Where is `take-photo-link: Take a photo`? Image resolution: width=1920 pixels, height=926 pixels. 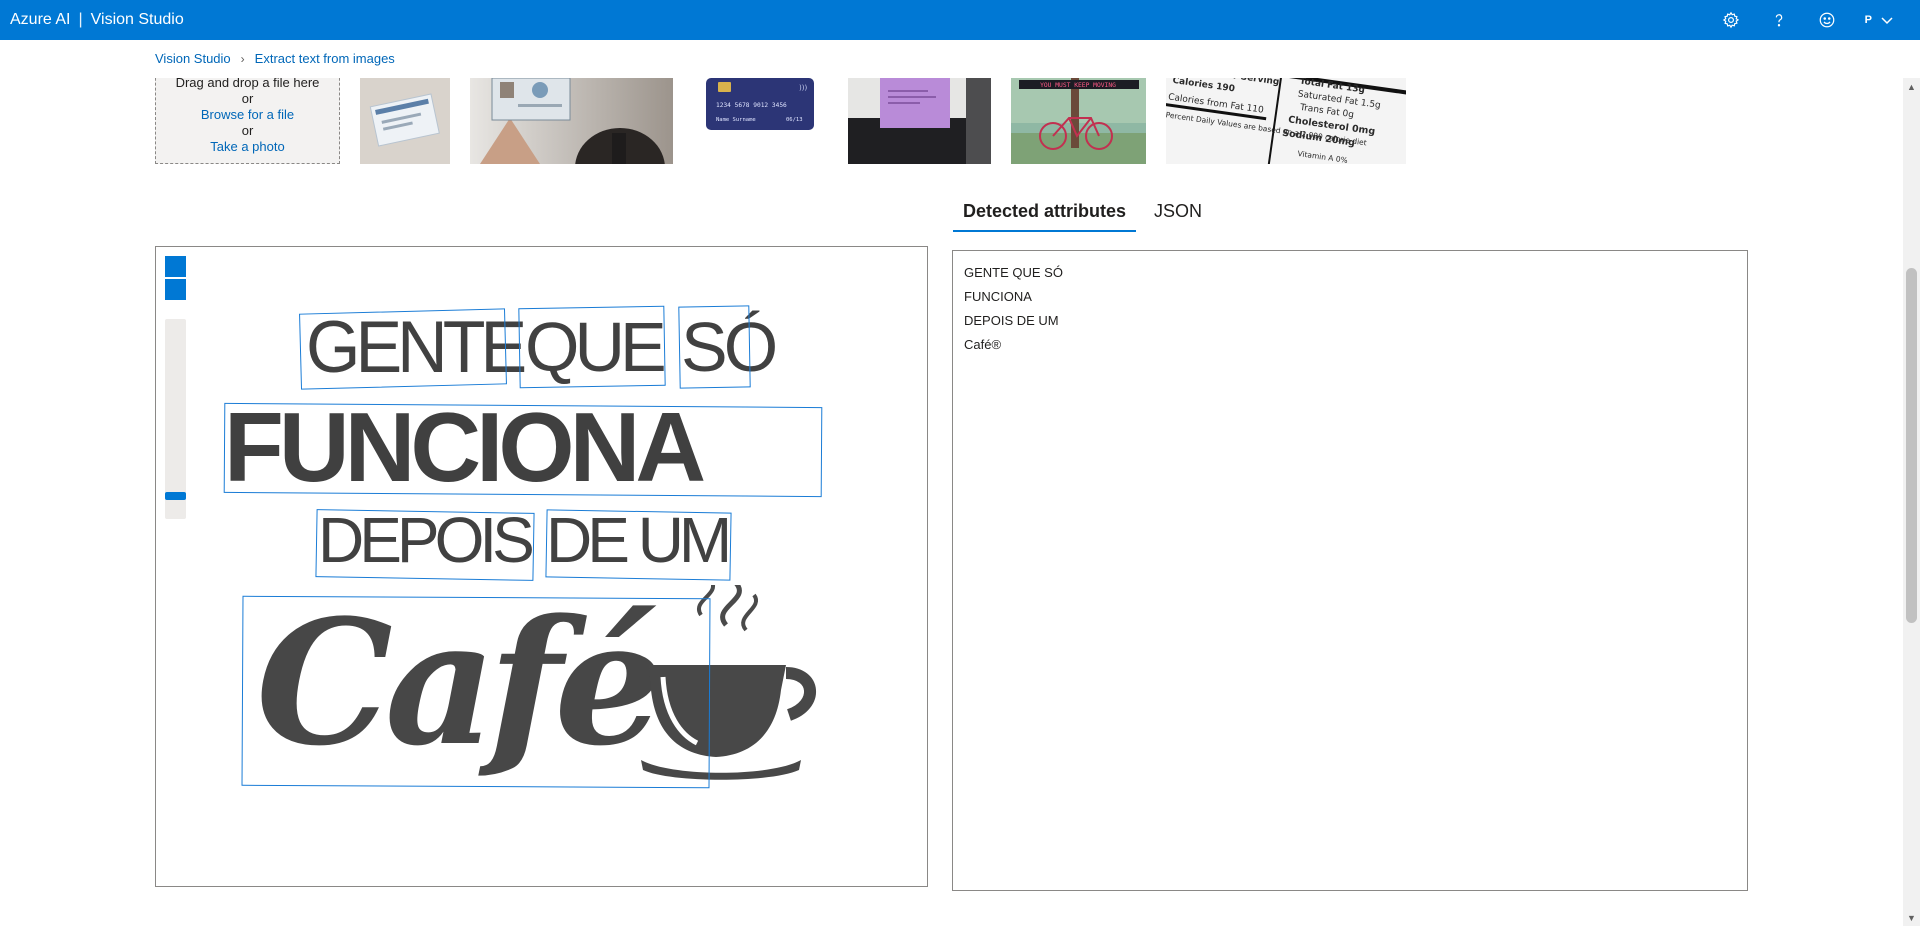
take-photo-link: Take a photo is located at coordinates (247, 147).